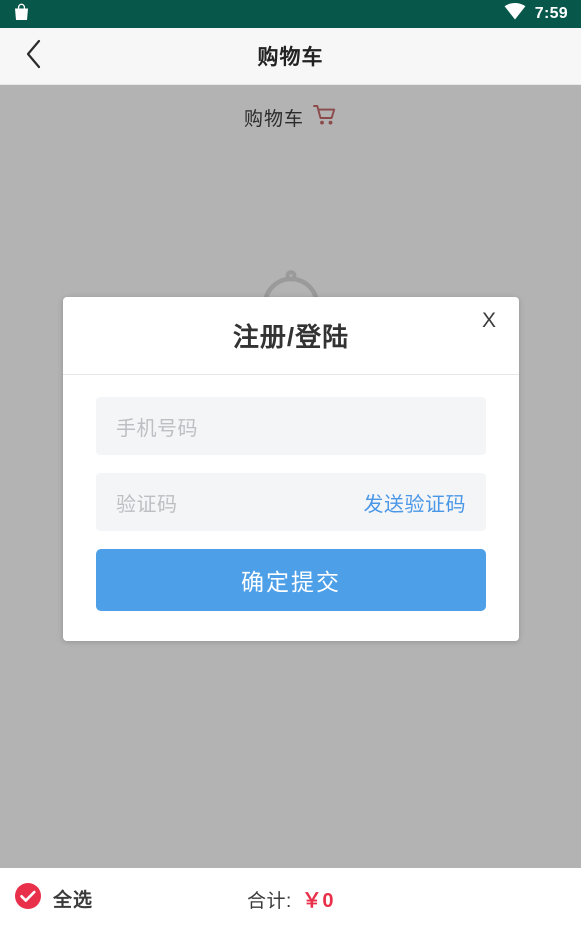 This screenshot has width=581, height=929. I want to click on close-icon: X, so click(489, 321).